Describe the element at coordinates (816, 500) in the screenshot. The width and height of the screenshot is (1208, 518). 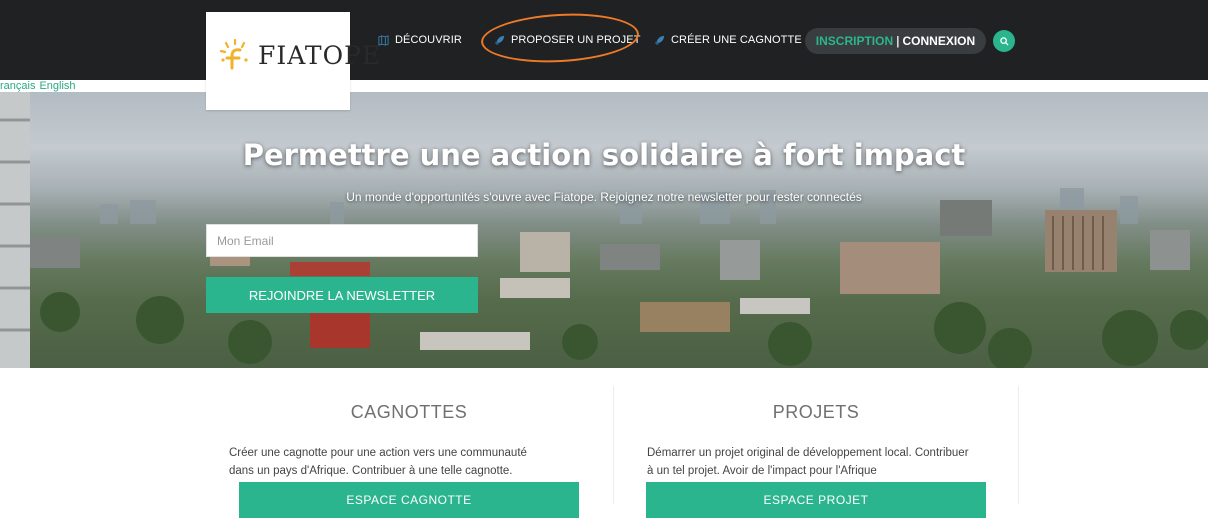
I see `espace-projet-button: ESPACE PROJET` at that location.